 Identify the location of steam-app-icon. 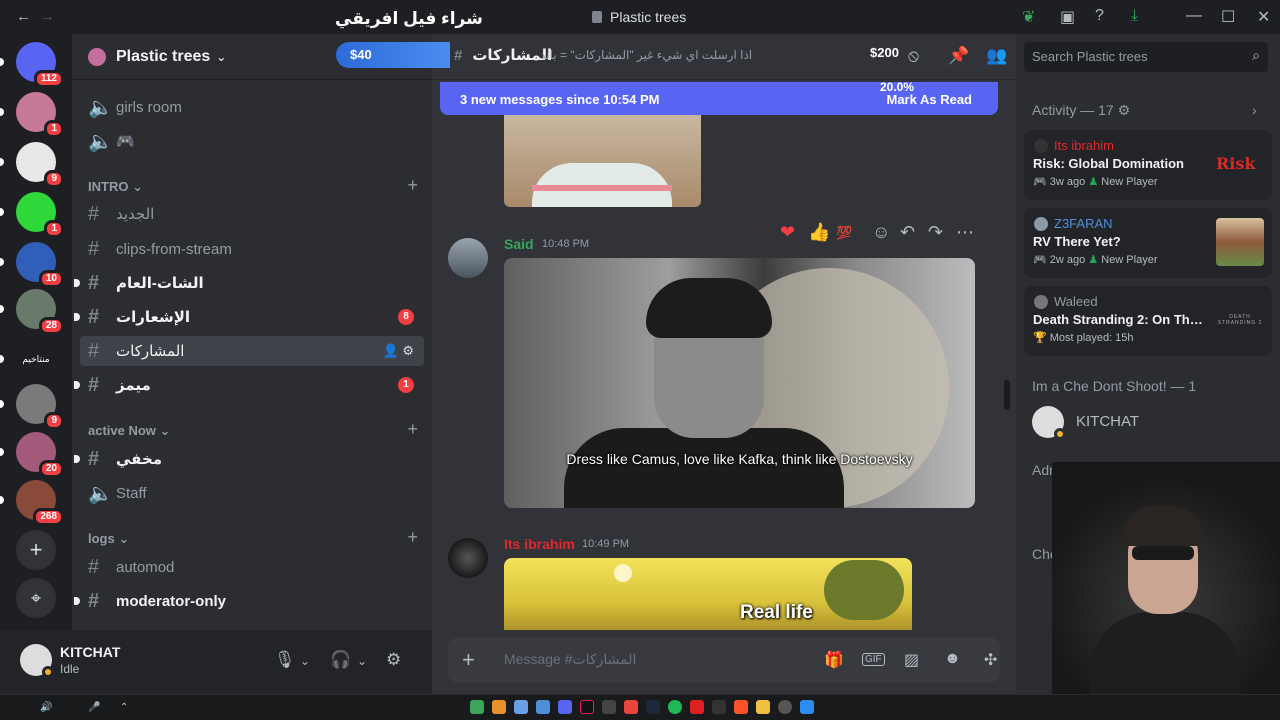
(653, 707).